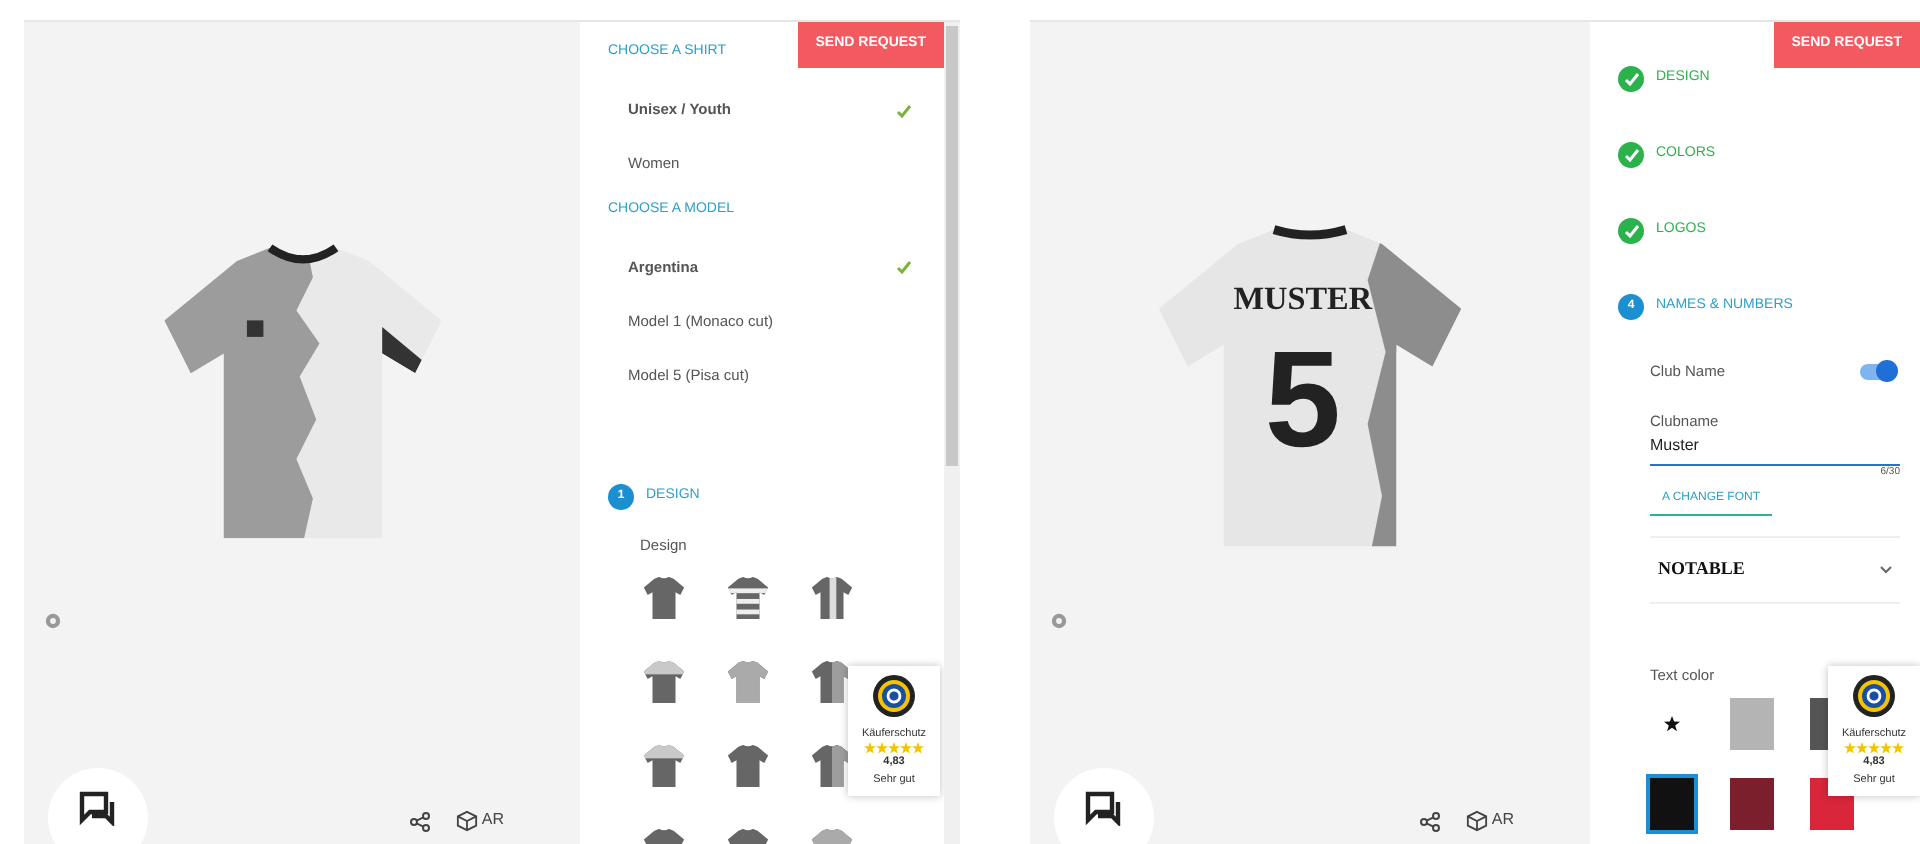 The image size is (1920, 844). Describe the element at coordinates (1775, 570) in the screenshot. I see `font-dropdown: NOTABLE` at that location.